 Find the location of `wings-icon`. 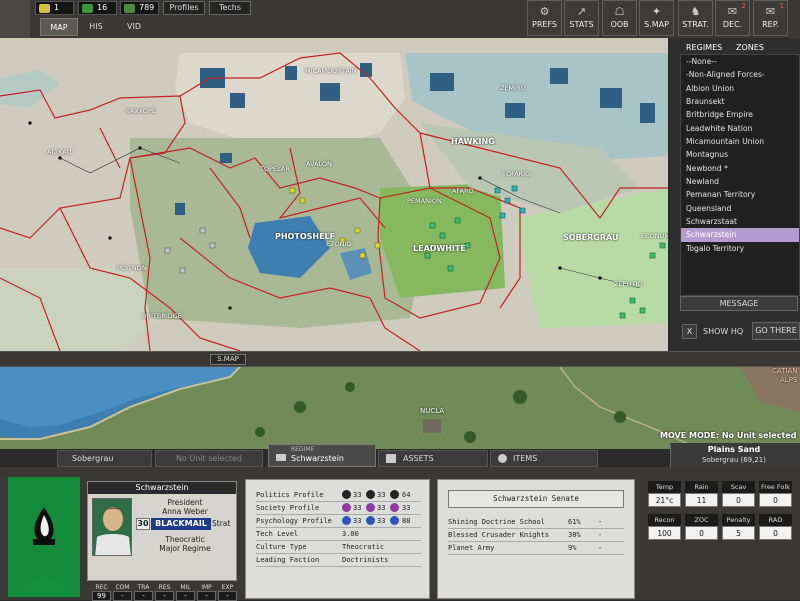

wings-icon is located at coordinates (370, 520).